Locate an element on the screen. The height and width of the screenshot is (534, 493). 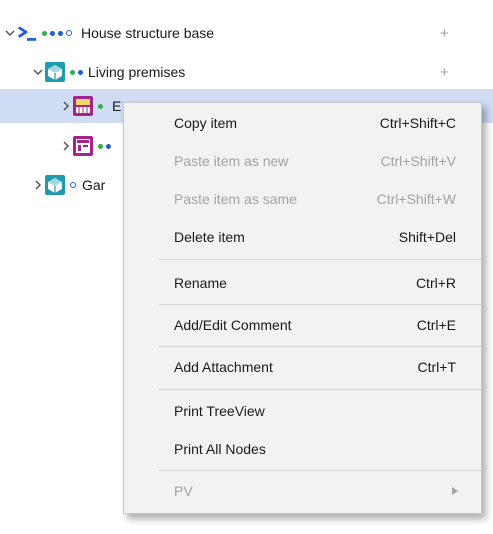
menu-item-shortcut: Ctrl+E is located at coordinates (436, 325).